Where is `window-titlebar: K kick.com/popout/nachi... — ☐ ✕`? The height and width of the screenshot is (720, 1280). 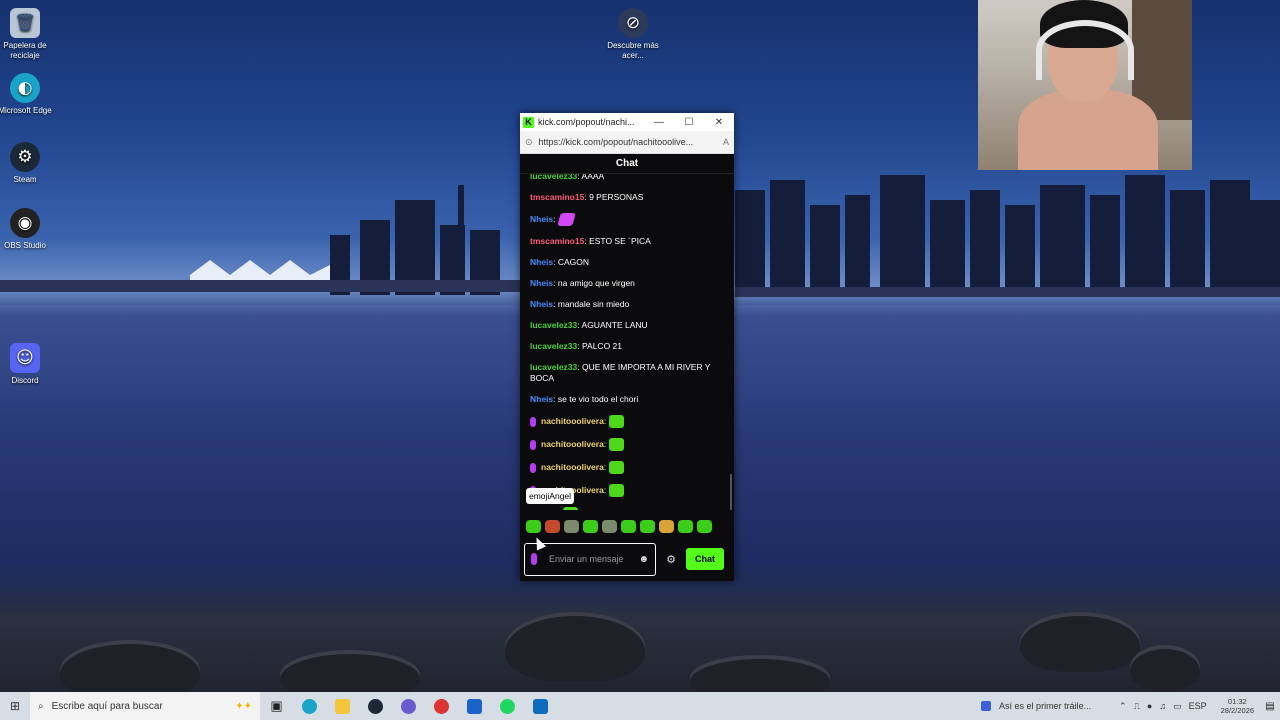
window-titlebar: K kick.com/popout/nachi... — ☐ ✕ is located at coordinates (627, 122).